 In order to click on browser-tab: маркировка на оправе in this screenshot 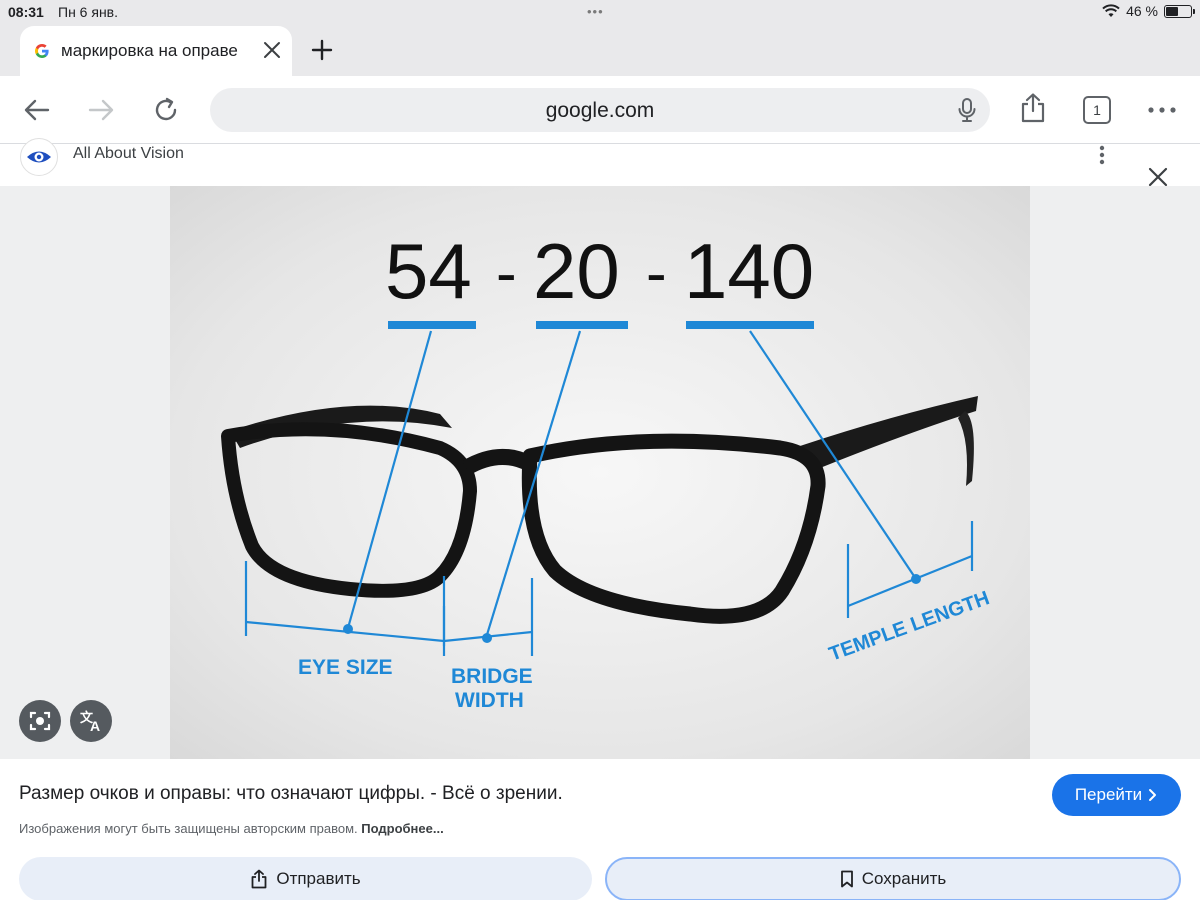, I will do `click(156, 51)`.